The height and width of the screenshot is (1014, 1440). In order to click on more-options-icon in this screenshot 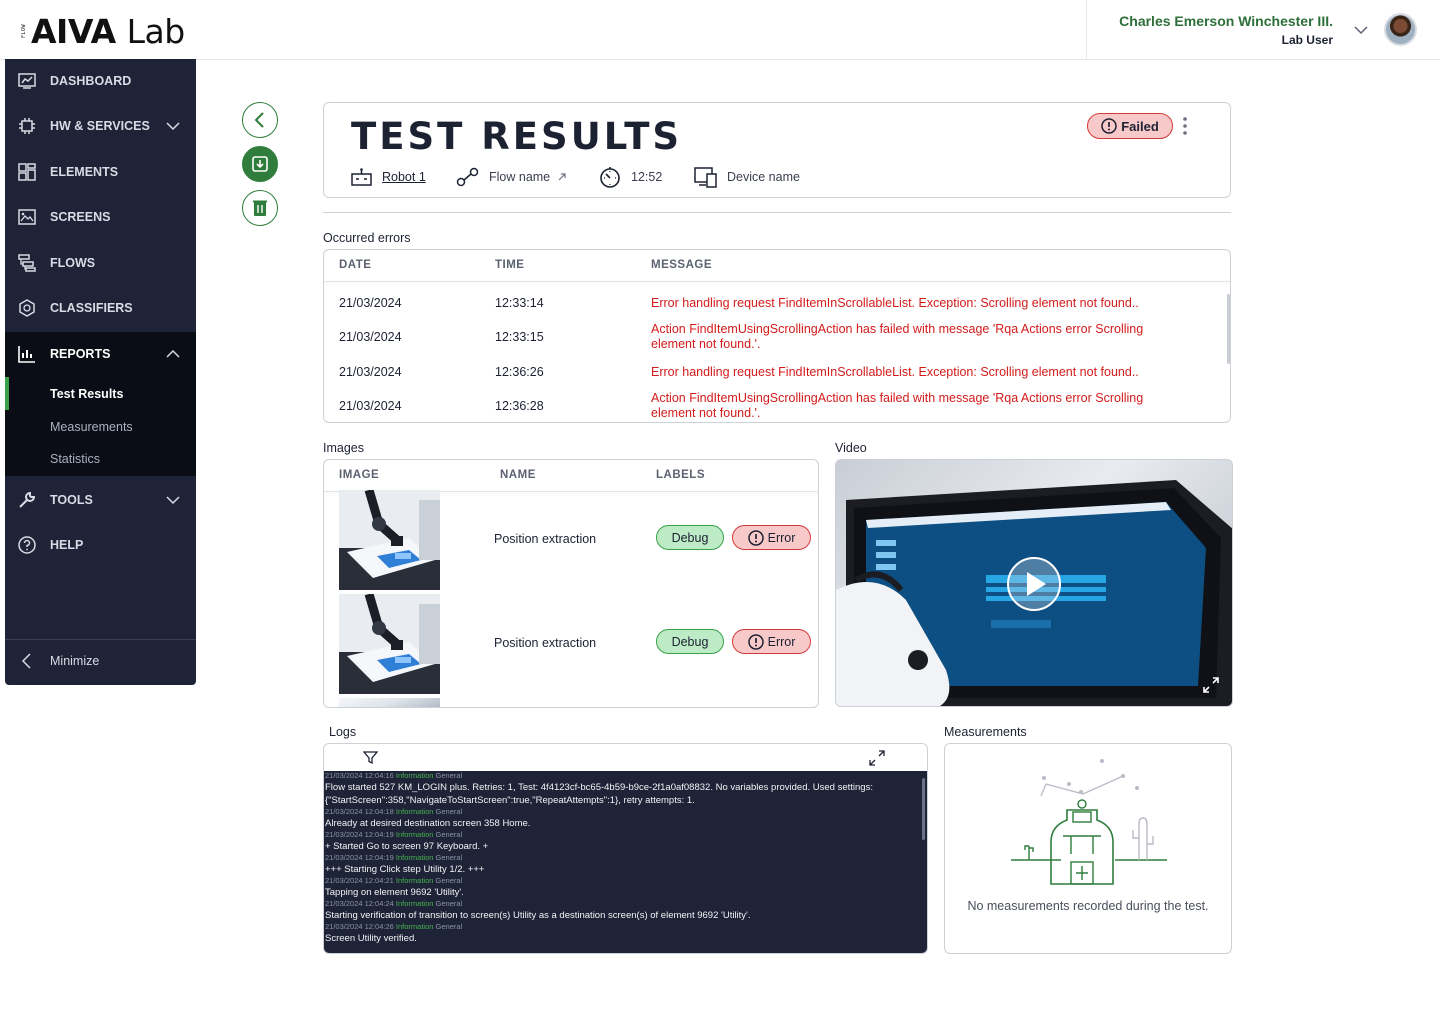, I will do `click(1185, 126)`.